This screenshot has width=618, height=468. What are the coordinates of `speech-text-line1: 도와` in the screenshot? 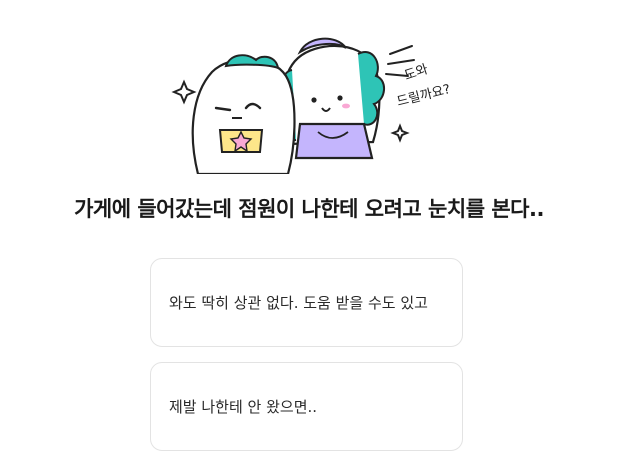 It's located at (416, 73).